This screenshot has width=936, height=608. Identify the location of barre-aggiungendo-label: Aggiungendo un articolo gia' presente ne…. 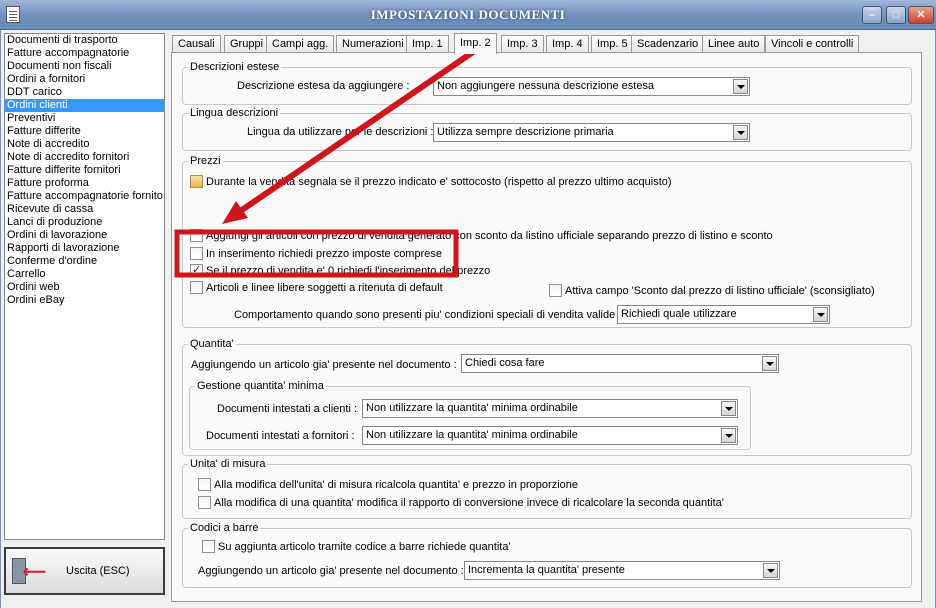
(331, 571).